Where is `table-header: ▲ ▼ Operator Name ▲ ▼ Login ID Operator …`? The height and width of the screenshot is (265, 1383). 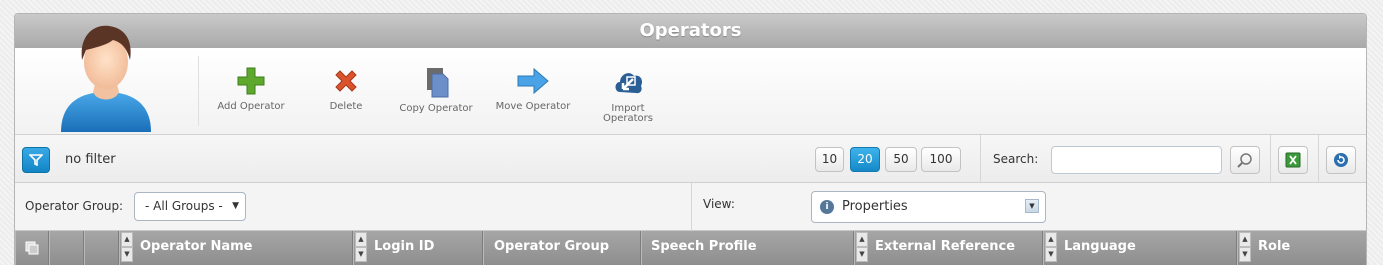 table-header: ▲ ▼ Operator Name ▲ ▼ Login ID Operator … is located at coordinates (690, 248).